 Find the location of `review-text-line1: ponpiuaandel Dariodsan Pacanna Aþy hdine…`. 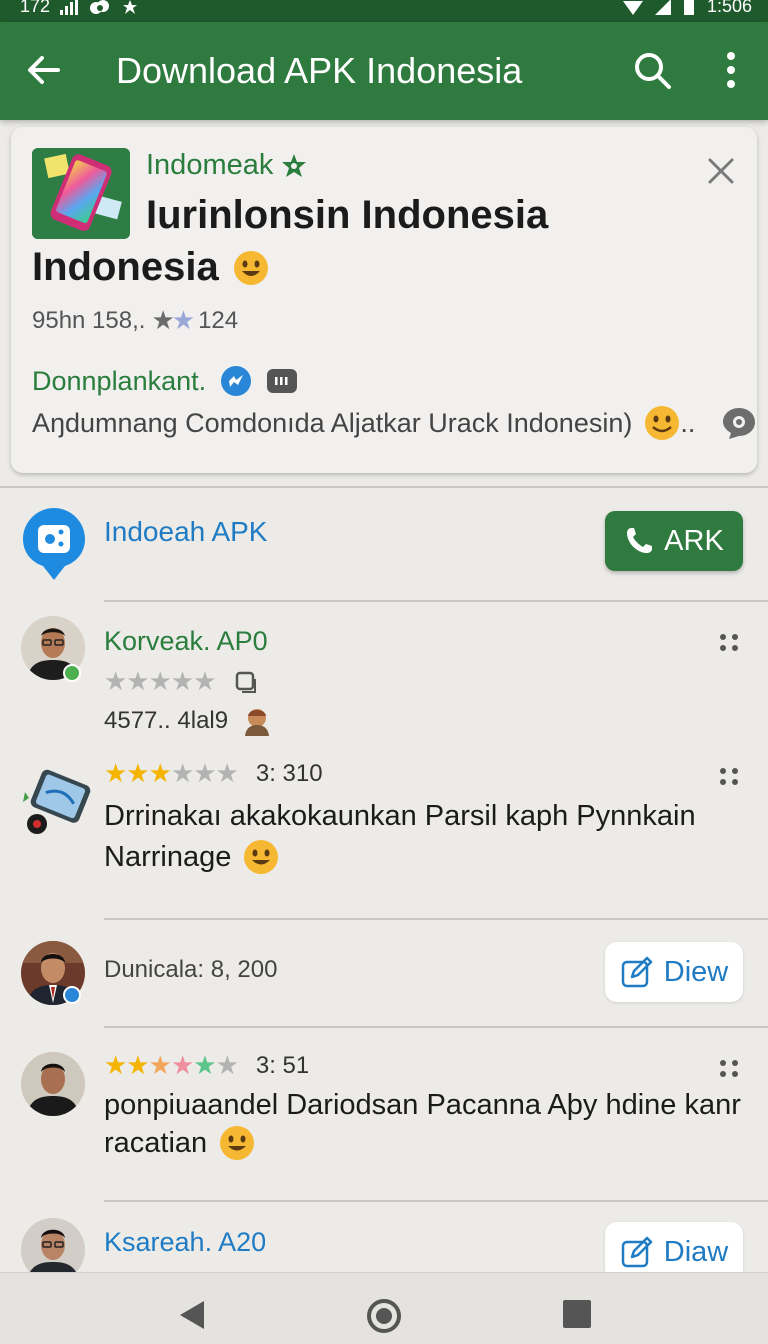

review-text-line1: ponpiuaandel Dariodsan Pacanna Aþy hdine… is located at coordinates (422, 1105).